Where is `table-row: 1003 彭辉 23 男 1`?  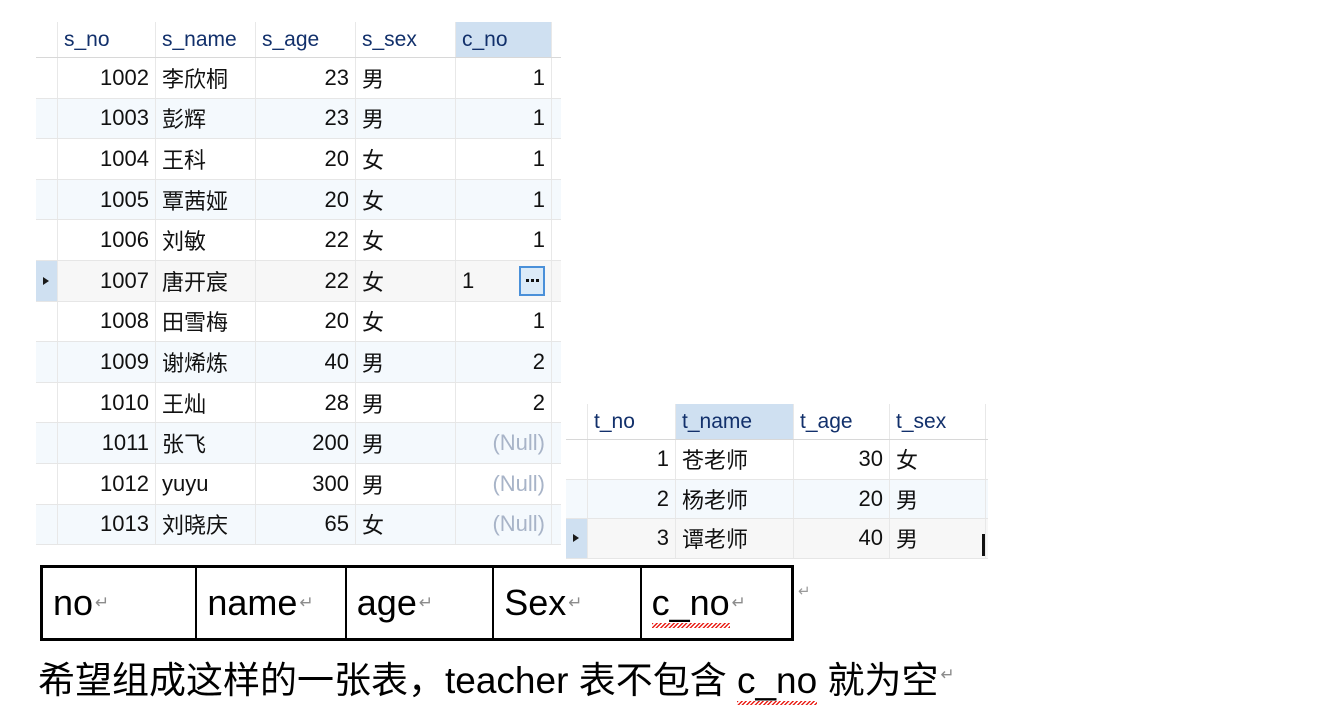
table-row: 1003 彭辉 23 男 1 is located at coordinates (298, 119).